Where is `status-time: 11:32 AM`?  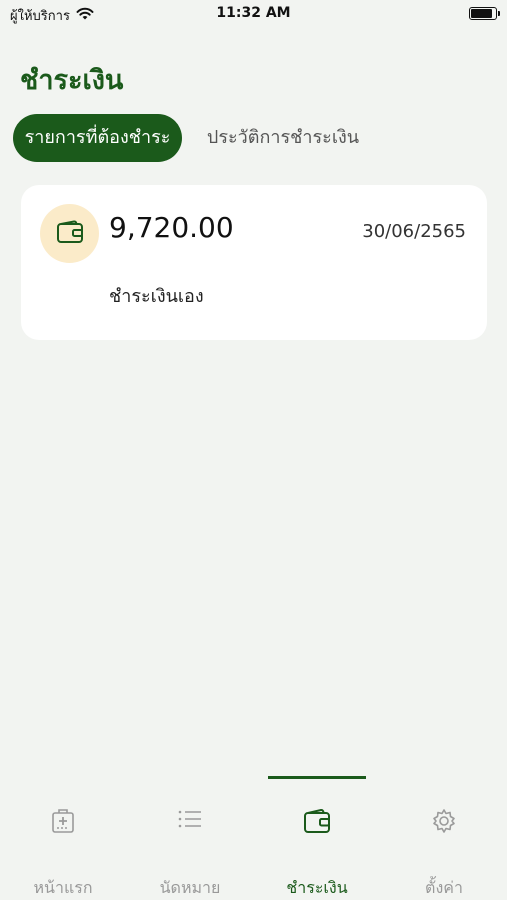 status-time: 11:32 AM is located at coordinates (253, 13).